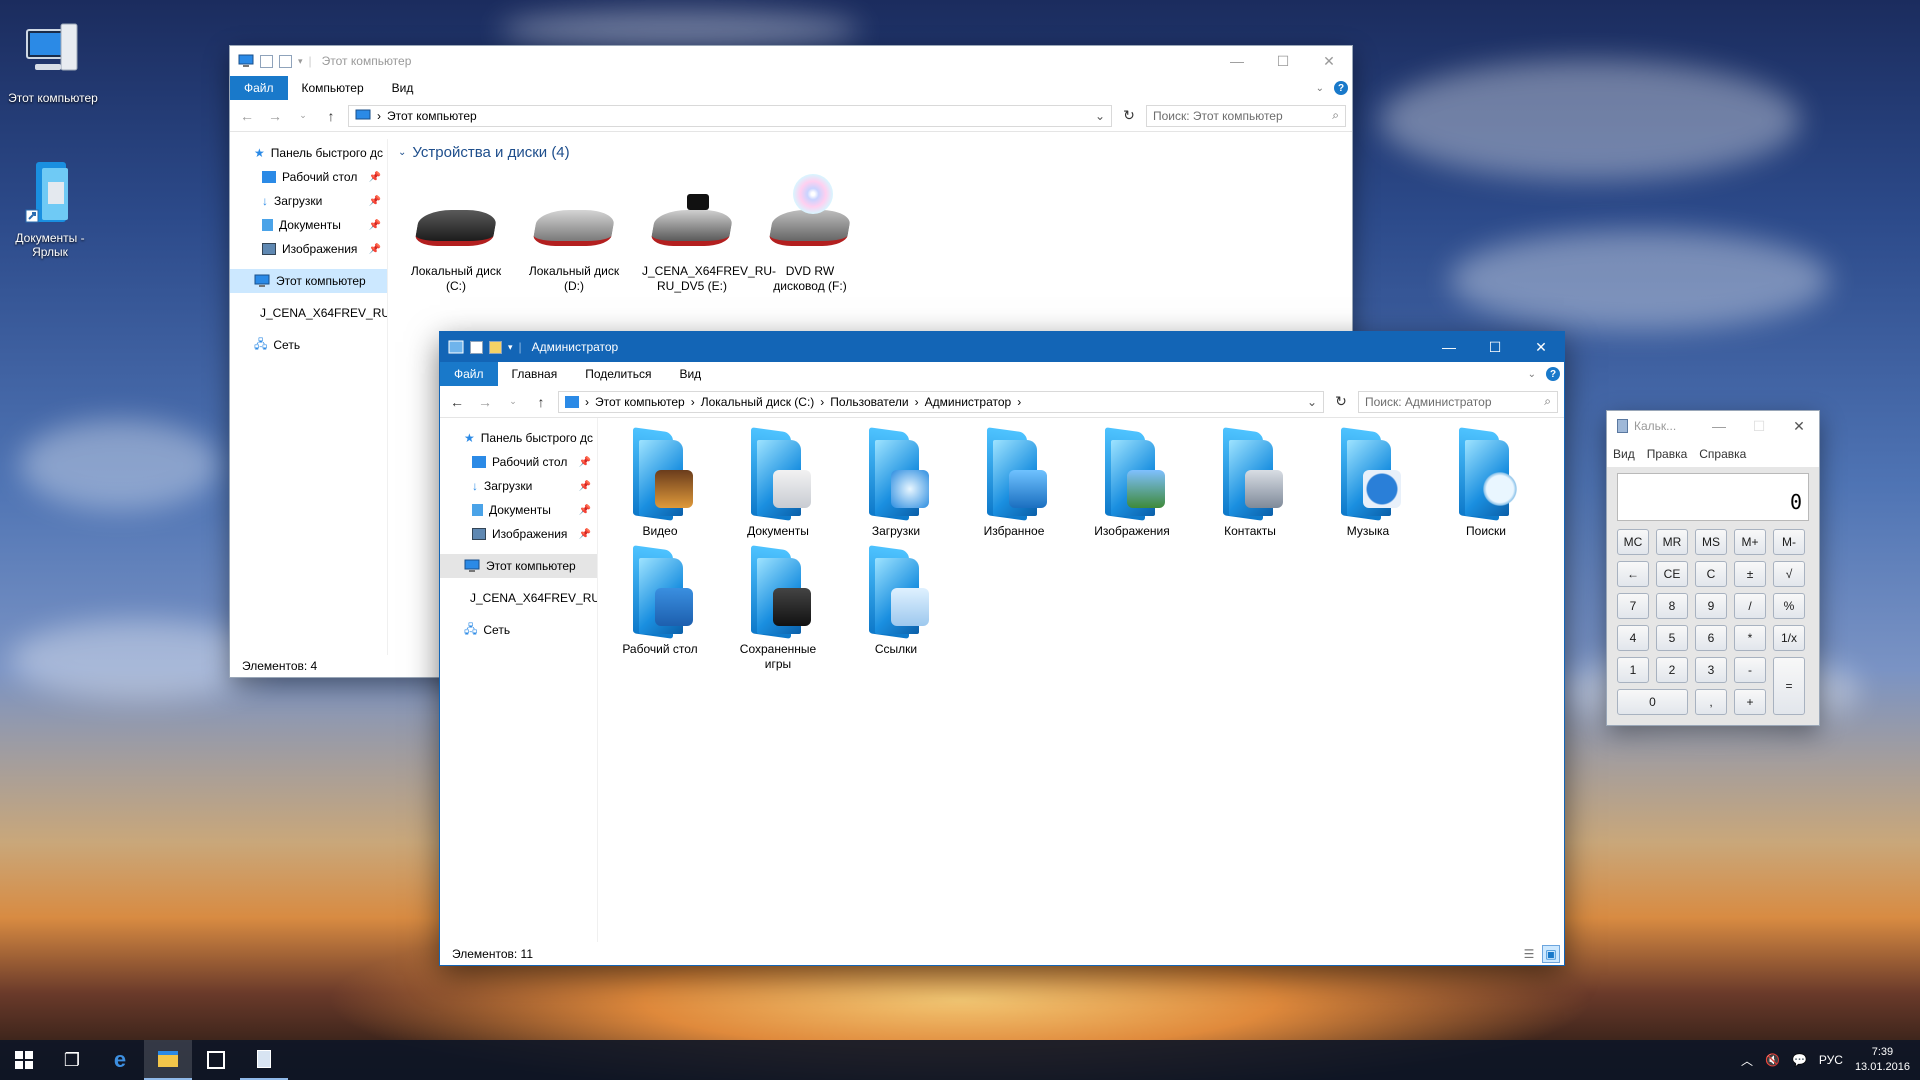 The height and width of the screenshot is (1080, 1920). Describe the element at coordinates (618, 374) in the screenshot. I see `tab-share: Поделиться` at that location.